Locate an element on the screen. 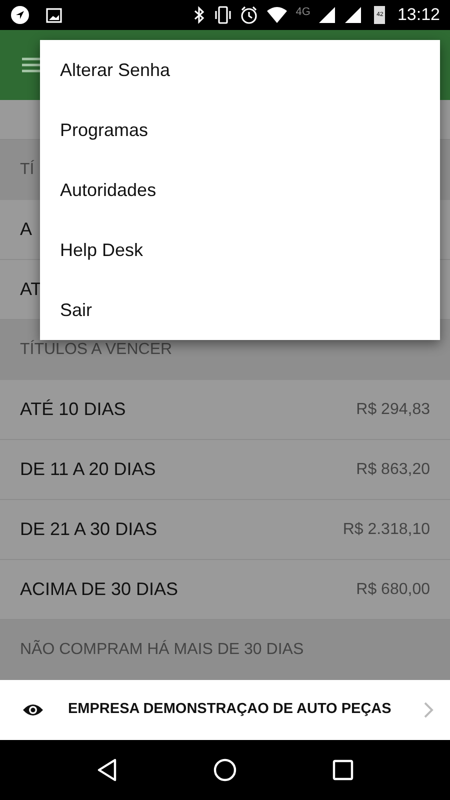 The width and height of the screenshot is (450, 800). home-icon is located at coordinates (224, 770).